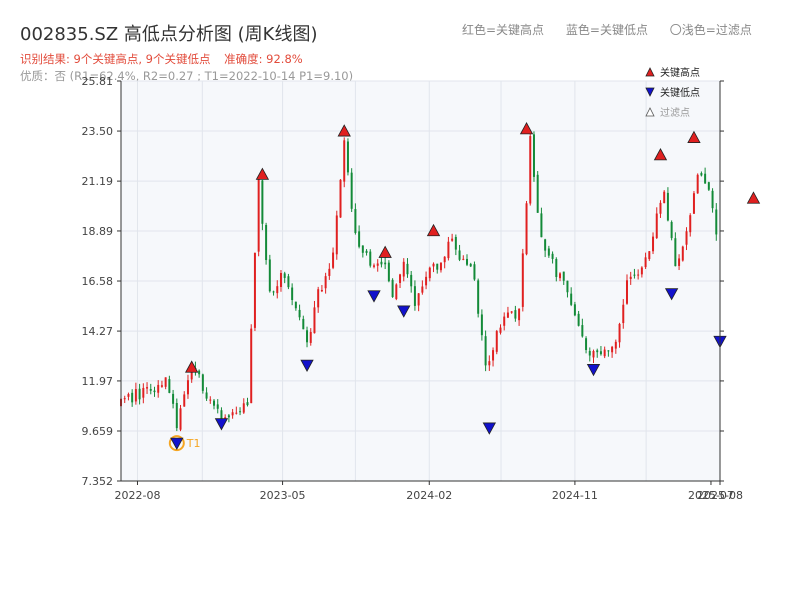 This screenshot has height=600, width=800. I want to click on key-high-marker, so click(753, 197).